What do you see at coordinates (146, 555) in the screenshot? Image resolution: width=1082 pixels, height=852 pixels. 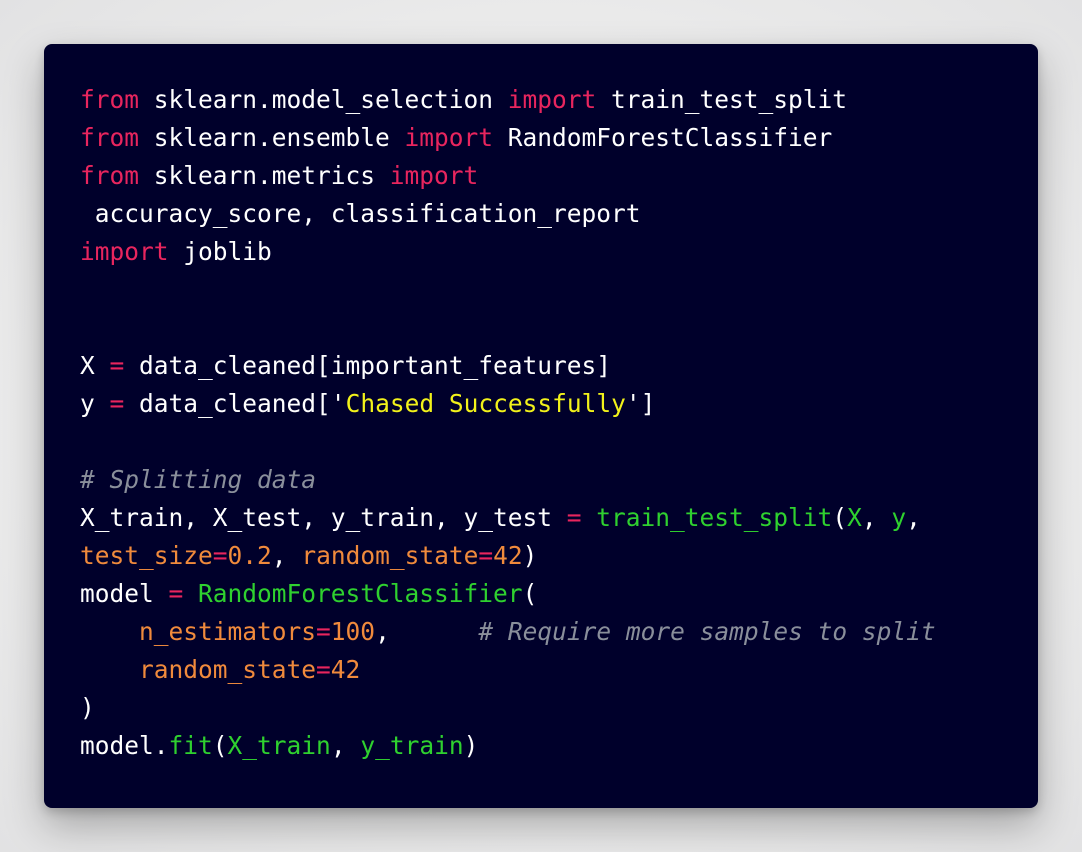 I see `parameter-token: test_size` at bounding box center [146, 555].